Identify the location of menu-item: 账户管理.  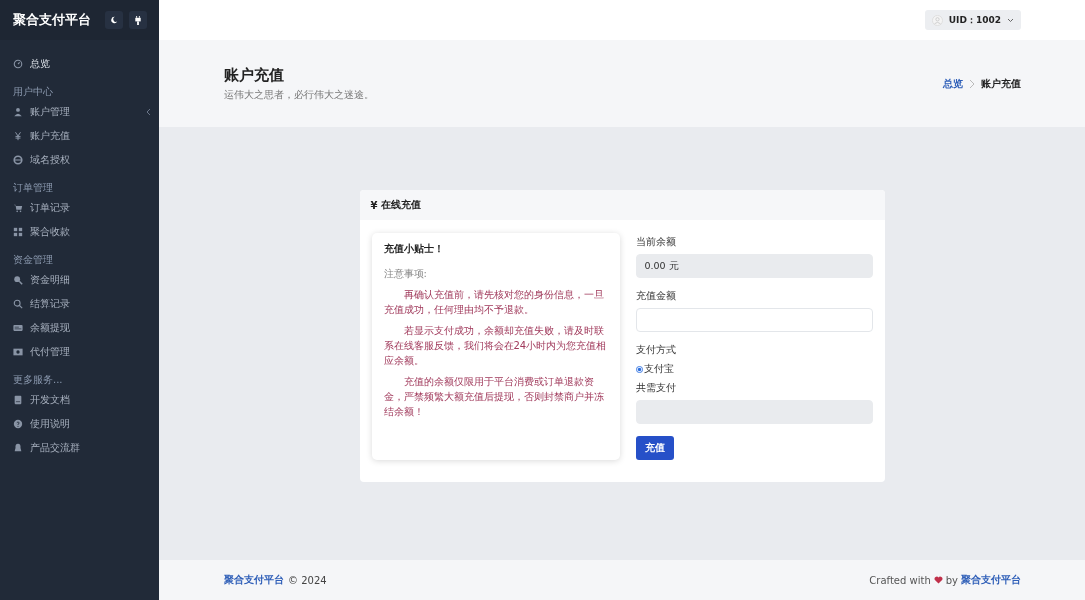
(79, 112).